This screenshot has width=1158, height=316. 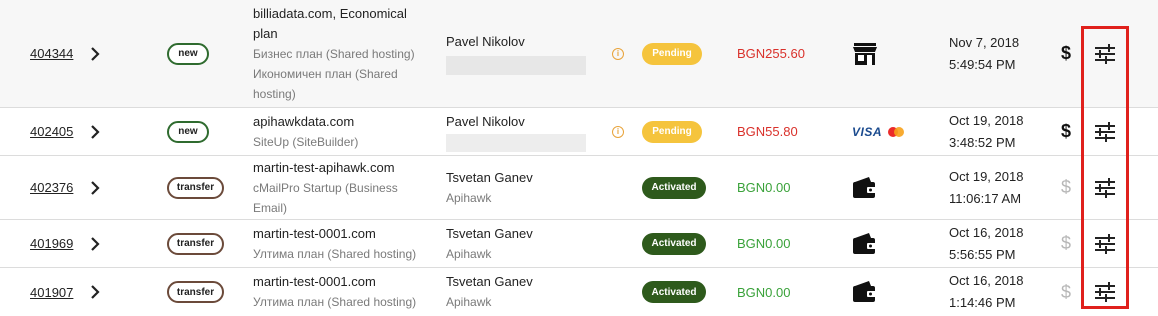 I want to click on order-time: 5:49:54 PM, so click(x=982, y=64).